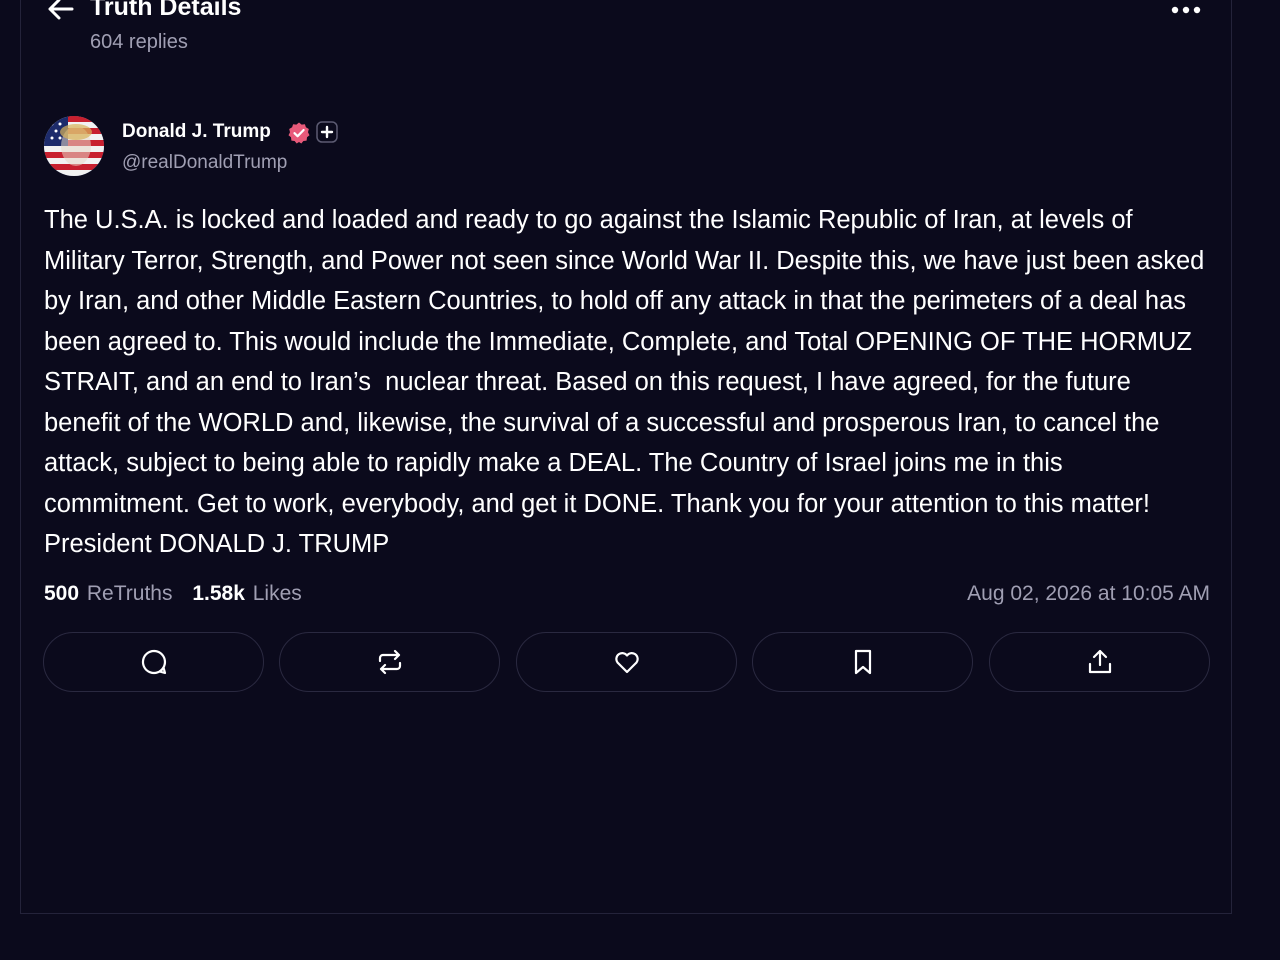 This screenshot has height=960, width=1280. I want to click on likes-label: Likes, so click(277, 593).